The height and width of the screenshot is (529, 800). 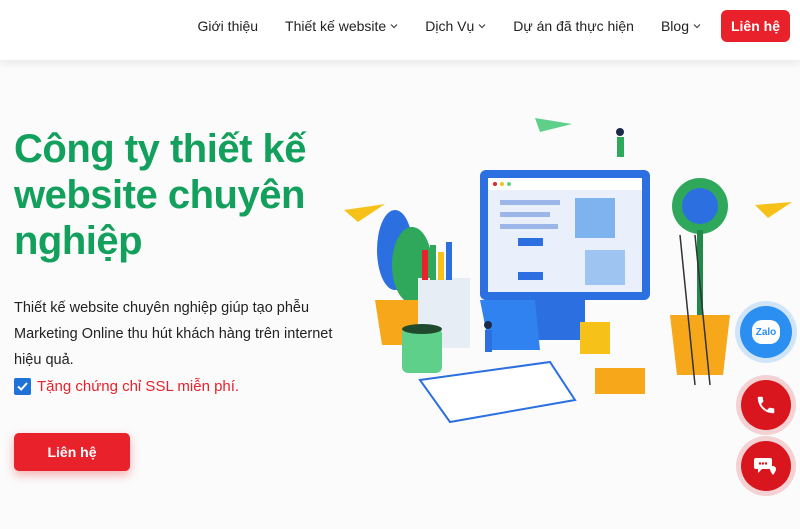 I want to click on ssl-offer-text: Tặng chứng chỉ SSL miễn phí., so click(x=138, y=386).